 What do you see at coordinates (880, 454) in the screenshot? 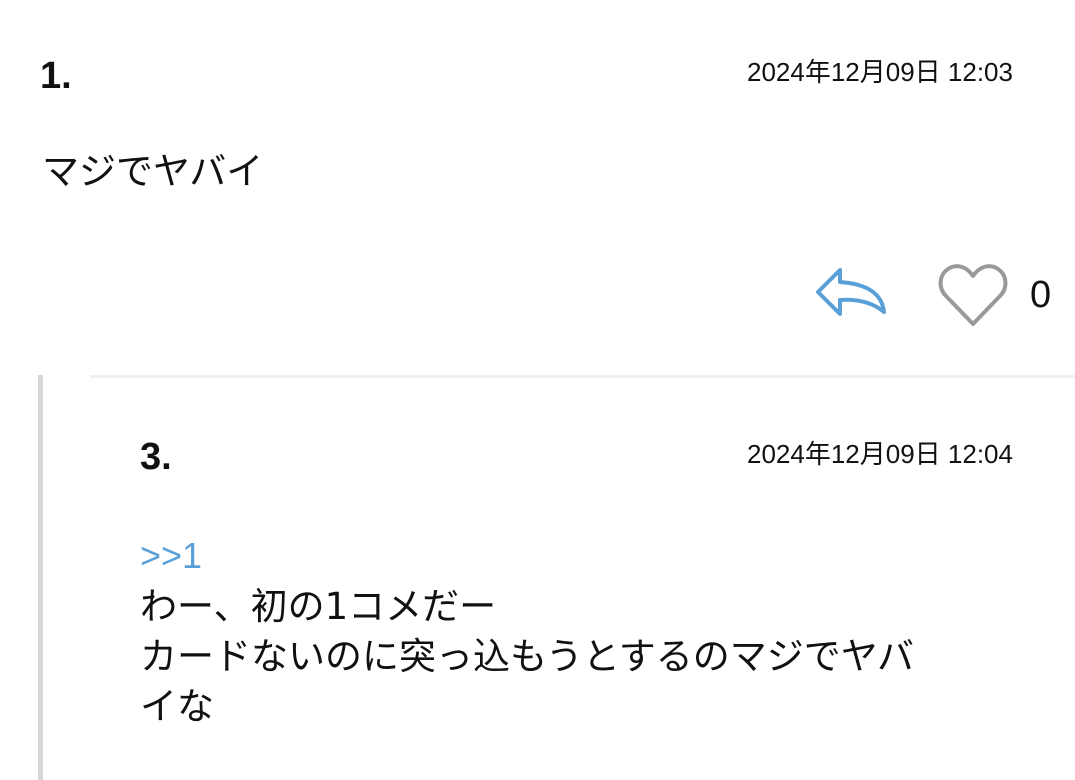
I see `comment-date: 2024年12月09日 12:04` at bounding box center [880, 454].